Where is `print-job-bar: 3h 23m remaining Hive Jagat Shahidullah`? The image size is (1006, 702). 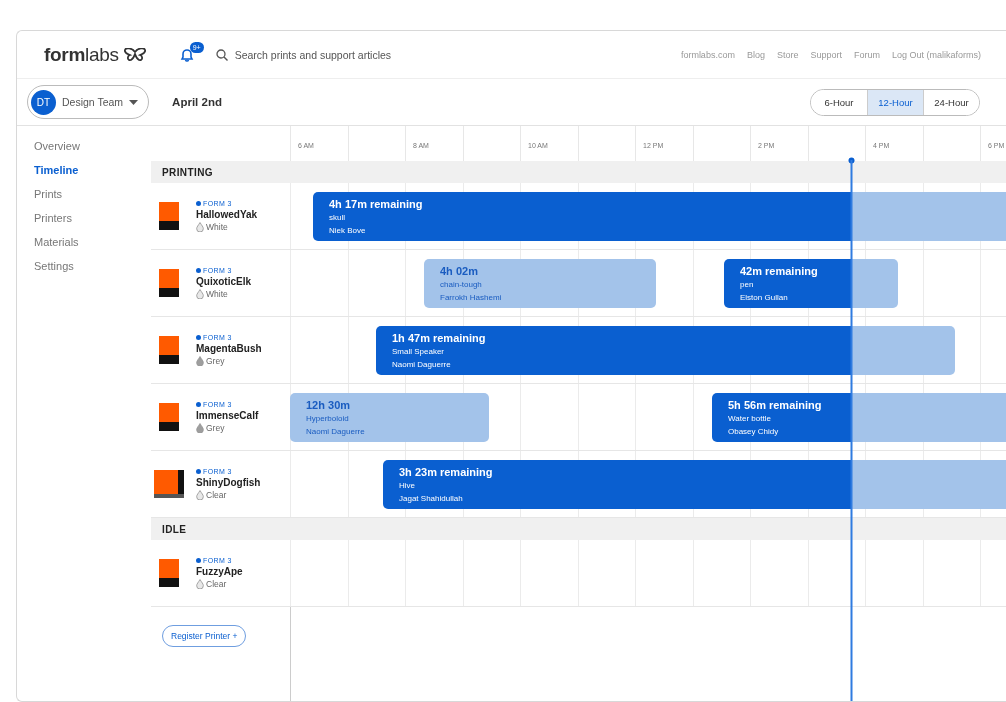
print-job-bar: 3h 23m remaining Hive Jagat Shahidullah is located at coordinates (694, 484).